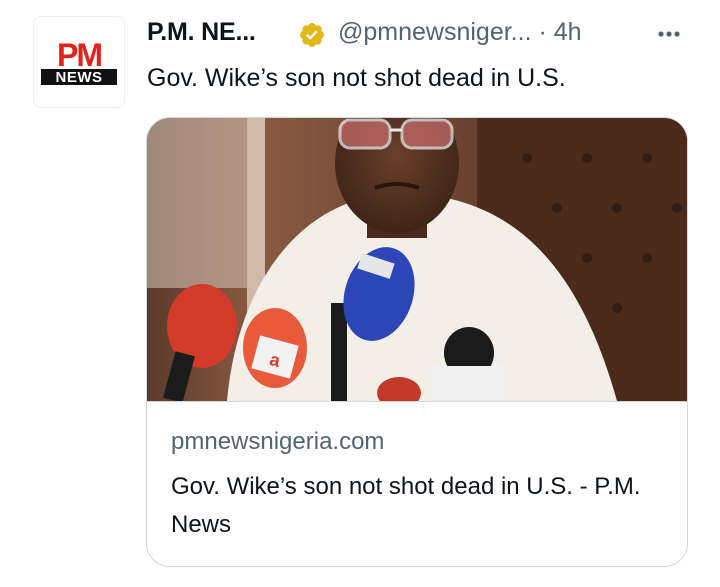 The height and width of the screenshot is (587, 720). What do you see at coordinates (277, 442) in the screenshot?
I see `card-domain: pmnewsnigeria.com` at bounding box center [277, 442].